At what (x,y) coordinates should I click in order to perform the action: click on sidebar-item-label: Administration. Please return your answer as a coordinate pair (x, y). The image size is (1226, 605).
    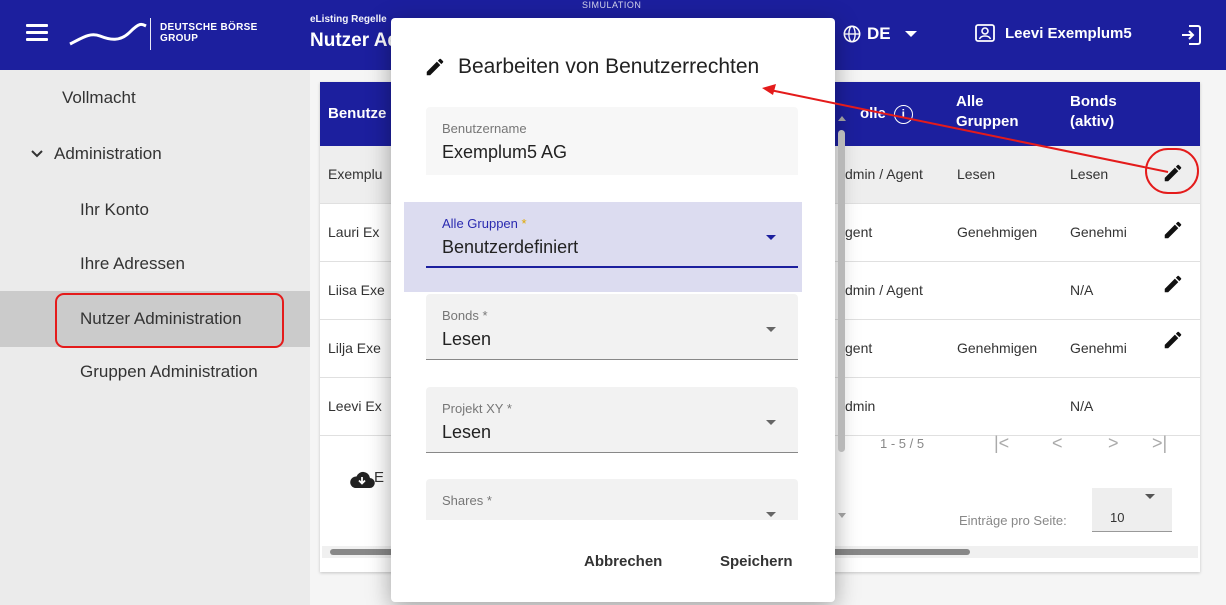
    Looking at the image, I should click on (108, 153).